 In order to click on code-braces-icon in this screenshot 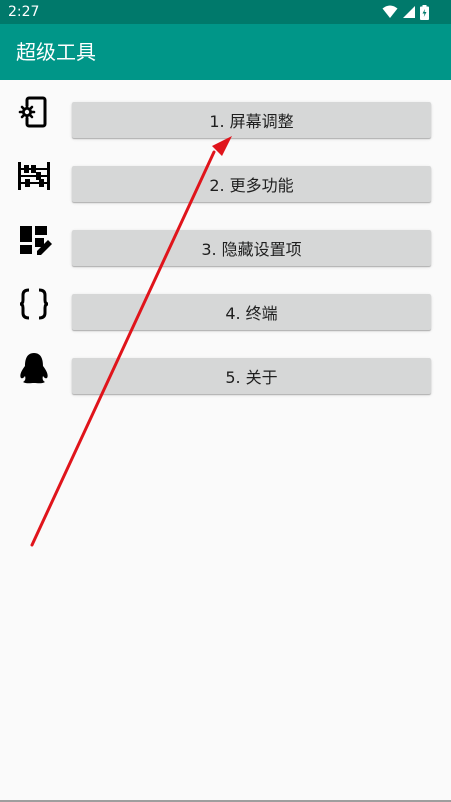, I will do `click(34, 304)`.